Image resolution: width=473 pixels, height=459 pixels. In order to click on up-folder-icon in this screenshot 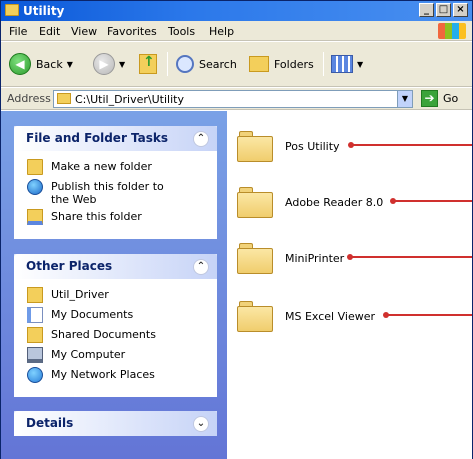, I will do `click(148, 64)`.